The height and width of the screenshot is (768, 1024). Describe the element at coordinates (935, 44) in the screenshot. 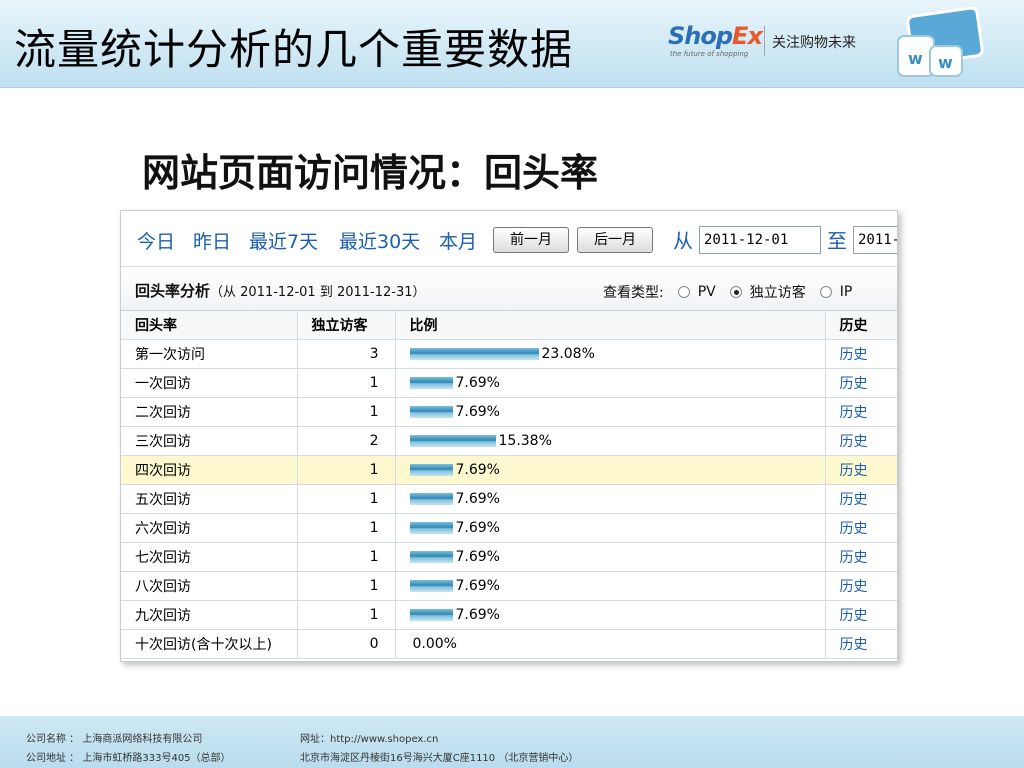

I see `www-icon: w w` at that location.